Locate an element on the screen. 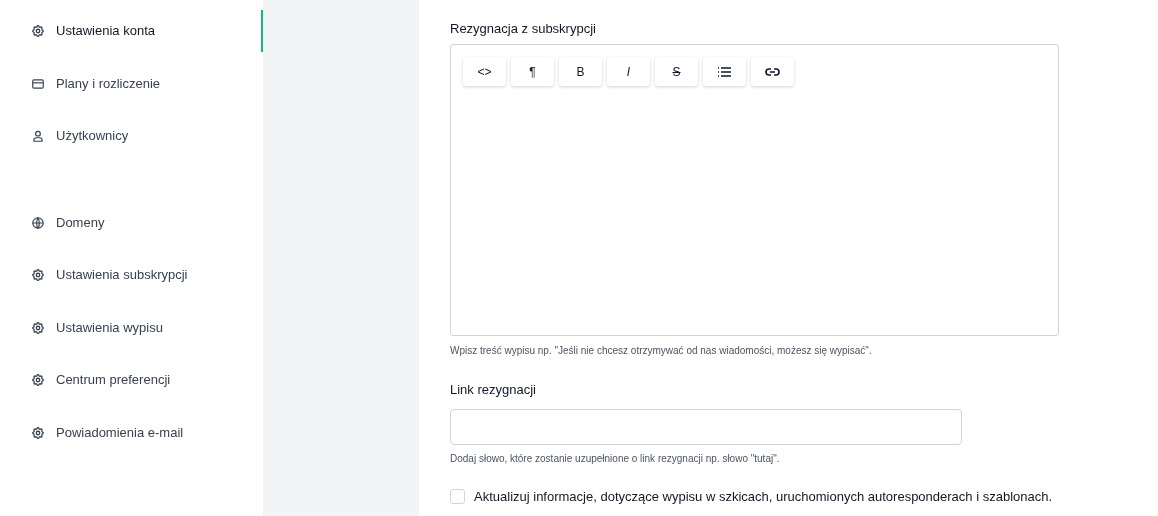 This screenshot has width=1158, height=516. sidebar-item: Ustawienia subskrypcji is located at coordinates (131, 275).